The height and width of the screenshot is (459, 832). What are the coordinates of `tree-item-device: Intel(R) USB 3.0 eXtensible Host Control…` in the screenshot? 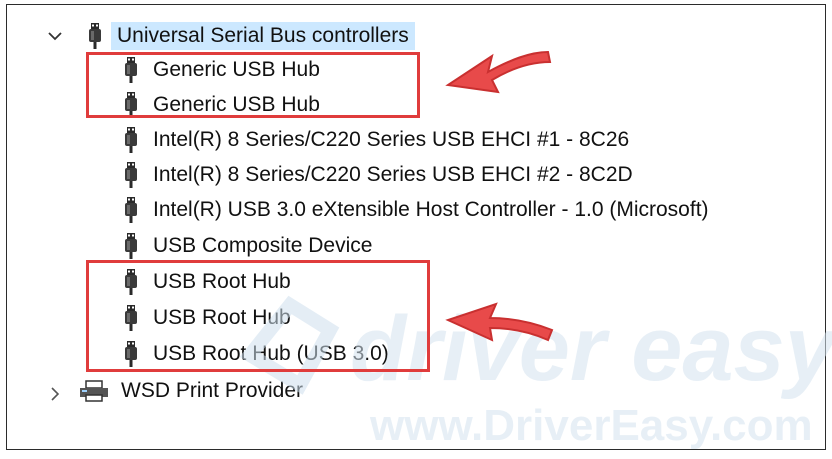 It's located at (416, 210).